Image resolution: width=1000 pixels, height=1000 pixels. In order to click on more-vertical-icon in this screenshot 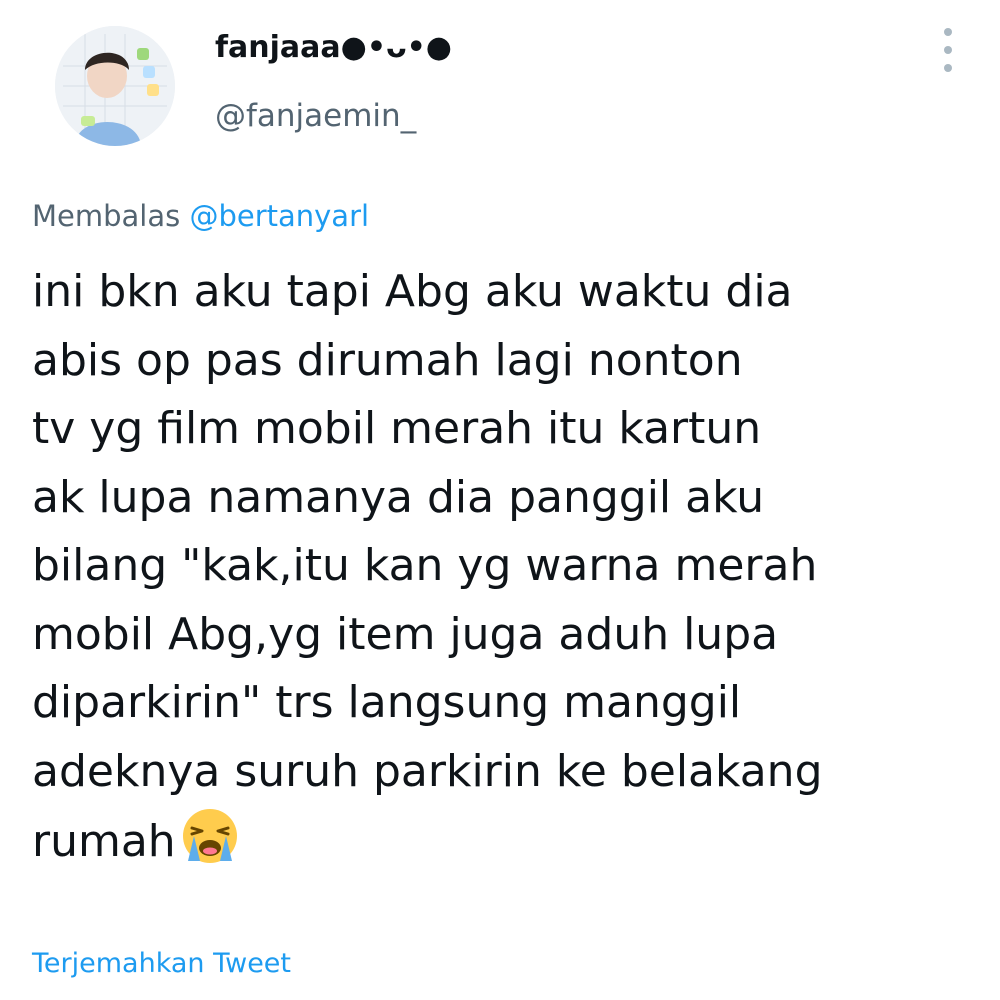, I will do `click(948, 50)`.